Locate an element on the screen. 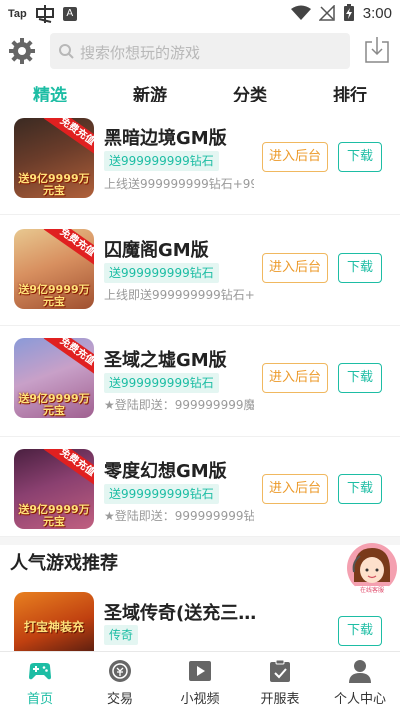  notification-app-icon is located at coordinates (44, 14).